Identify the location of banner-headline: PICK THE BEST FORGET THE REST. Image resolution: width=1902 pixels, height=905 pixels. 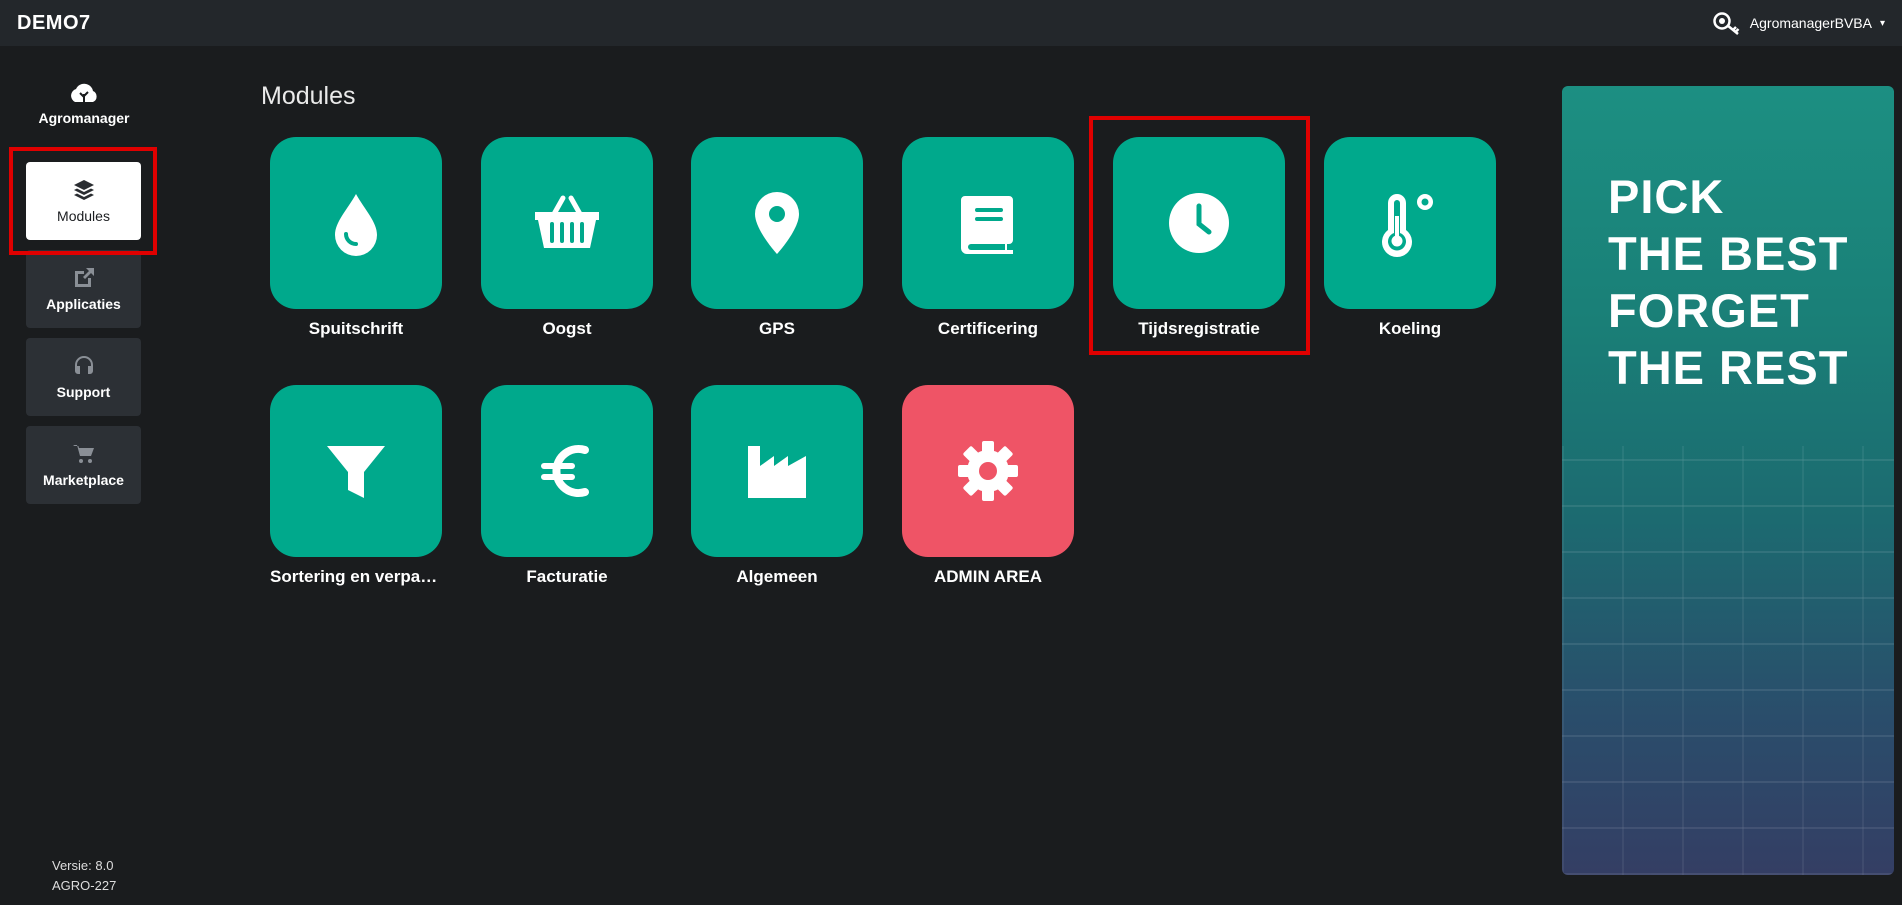
(1728, 282).